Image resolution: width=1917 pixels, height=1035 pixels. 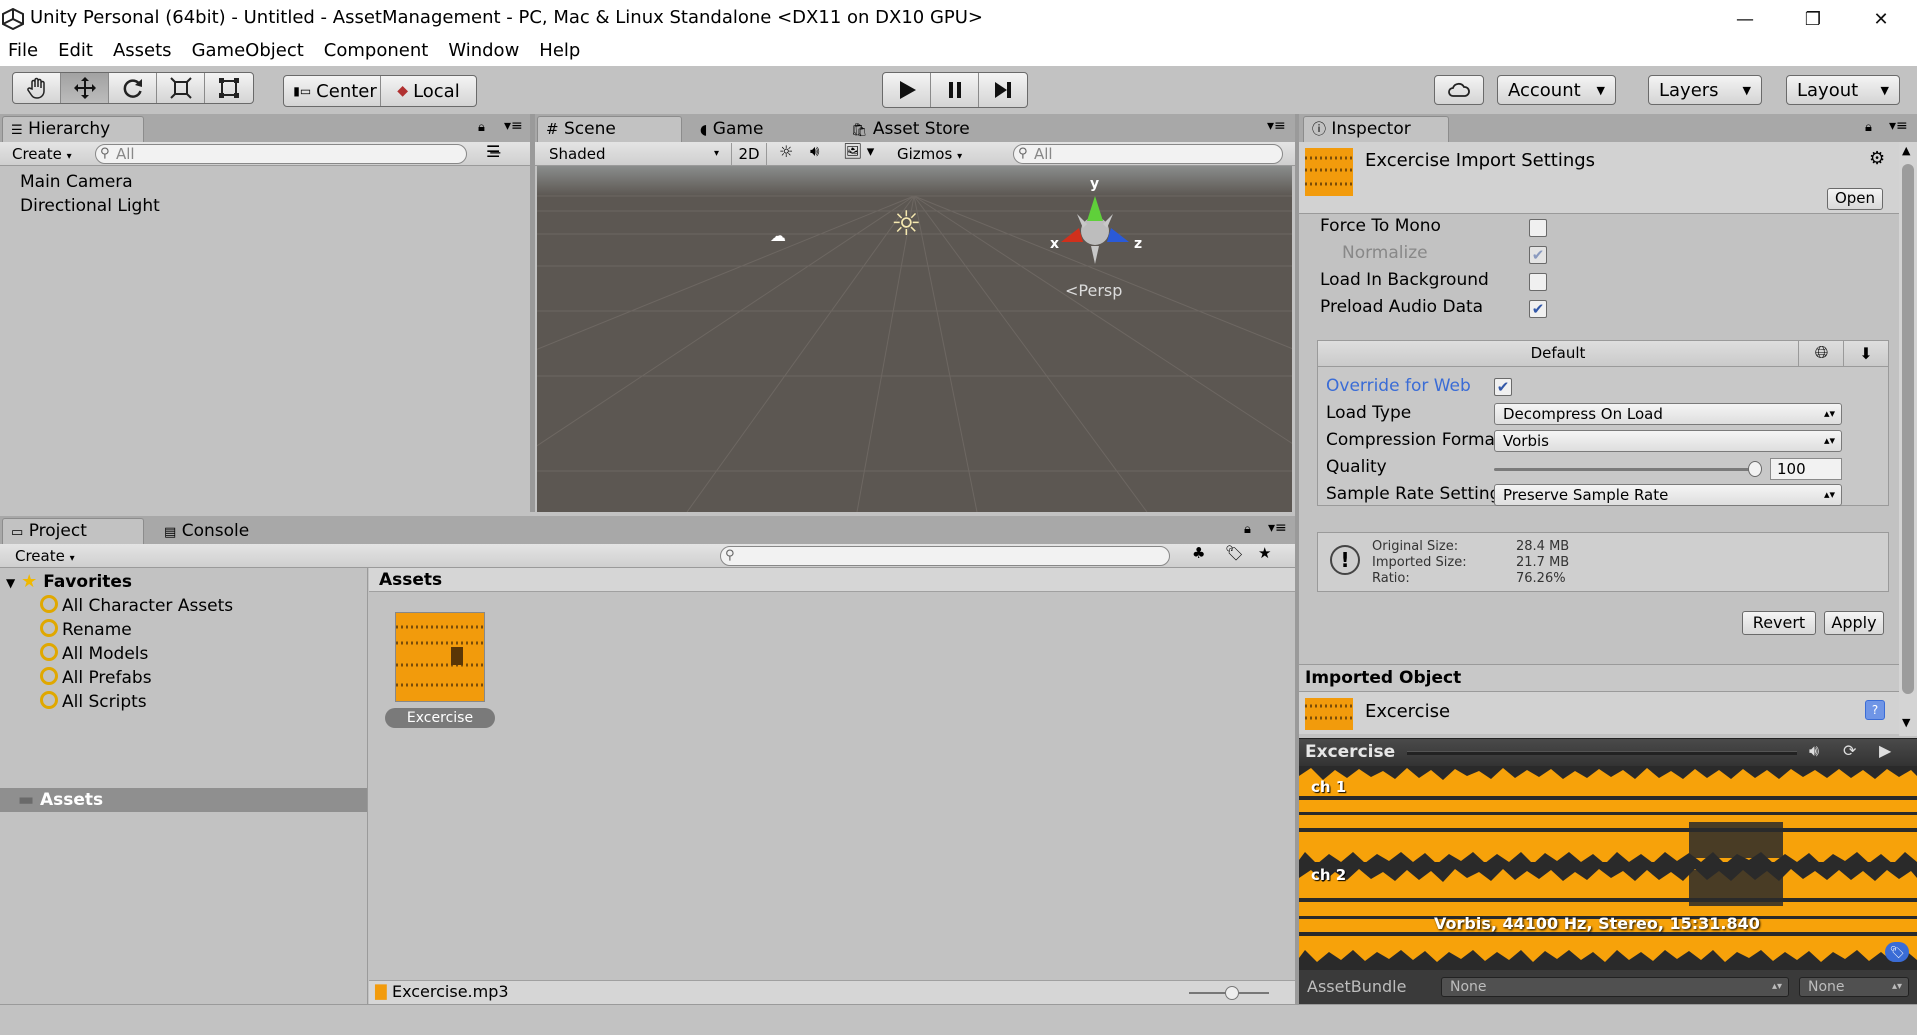 I want to click on menu-edit: Edit, so click(x=75, y=52).